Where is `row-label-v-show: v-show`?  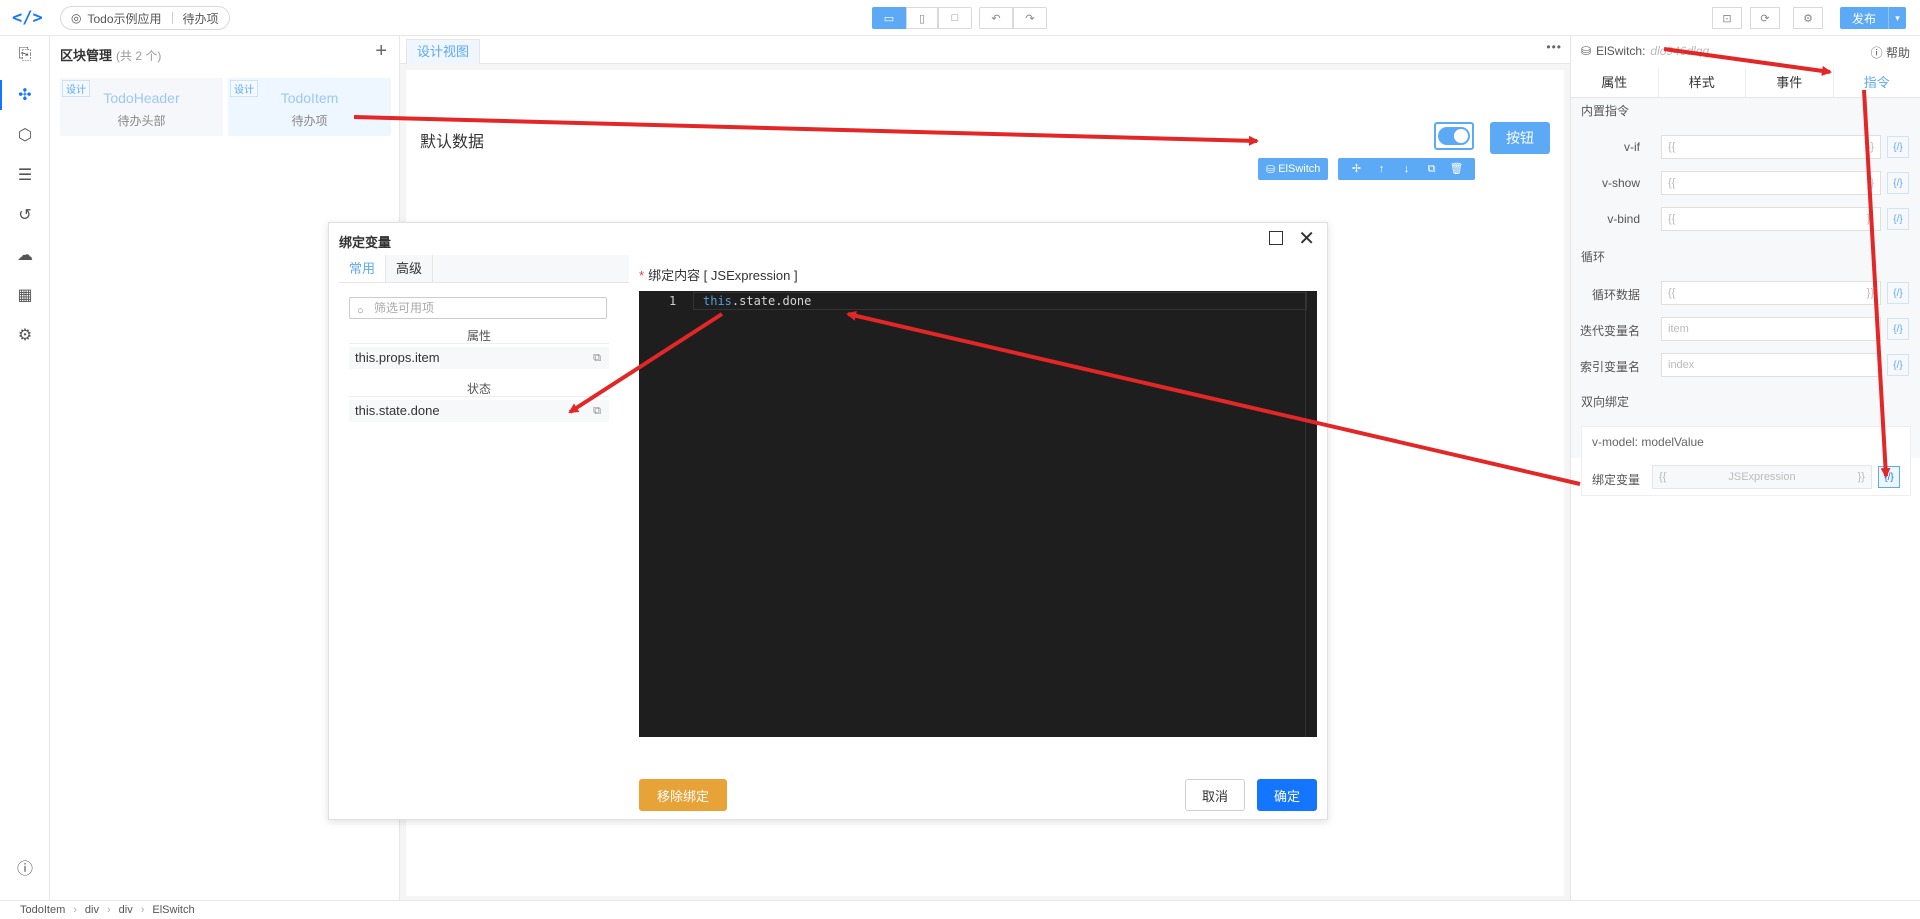 row-label-v-show: v-show is located at coordinates (1620, 183).